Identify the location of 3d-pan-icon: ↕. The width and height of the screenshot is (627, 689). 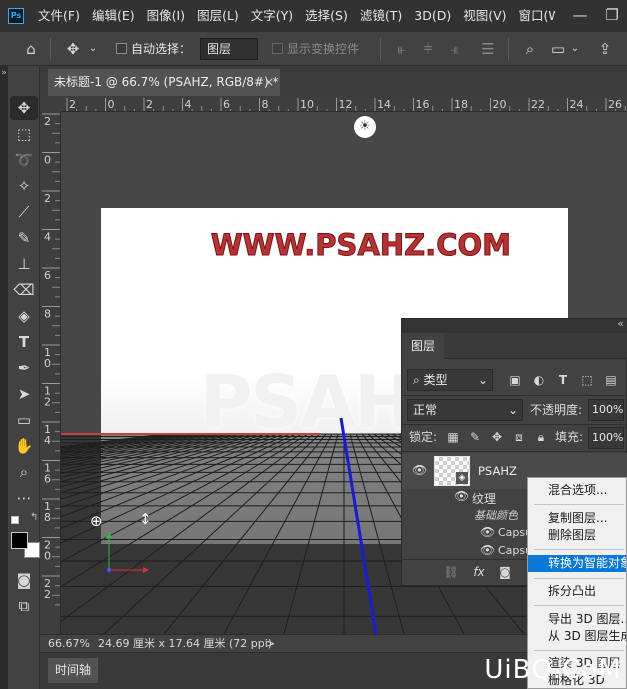
(145, 519).